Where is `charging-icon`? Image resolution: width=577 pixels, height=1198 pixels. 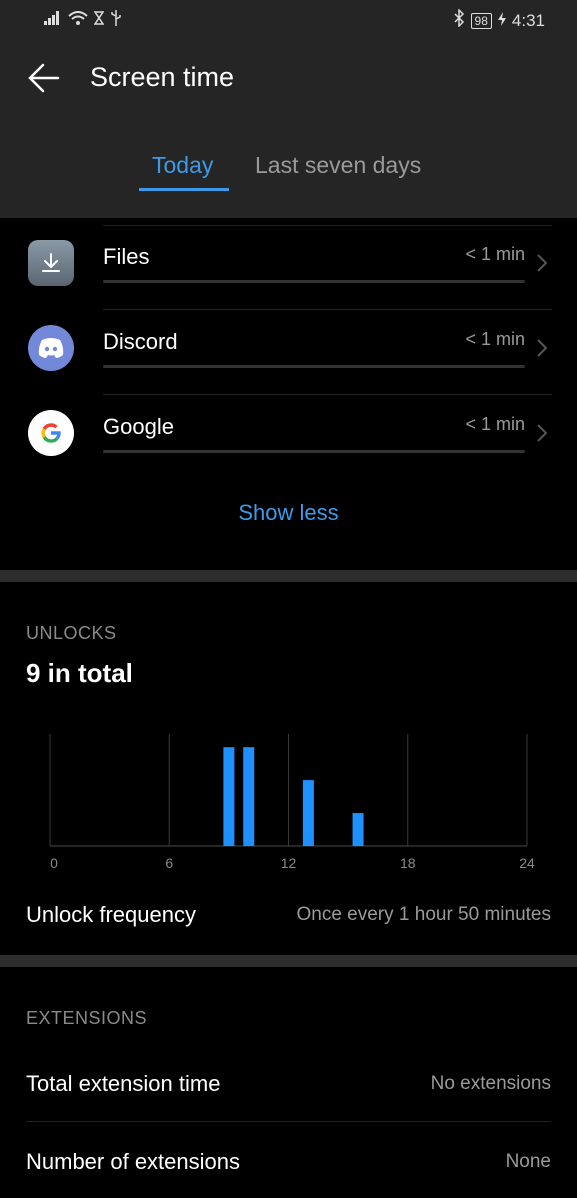
charging-icon is located at coordinates (501, 21).